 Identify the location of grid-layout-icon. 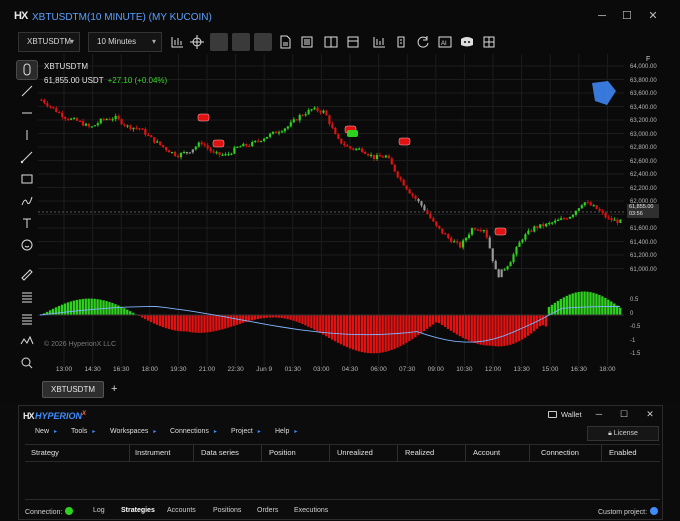
(489, 42).